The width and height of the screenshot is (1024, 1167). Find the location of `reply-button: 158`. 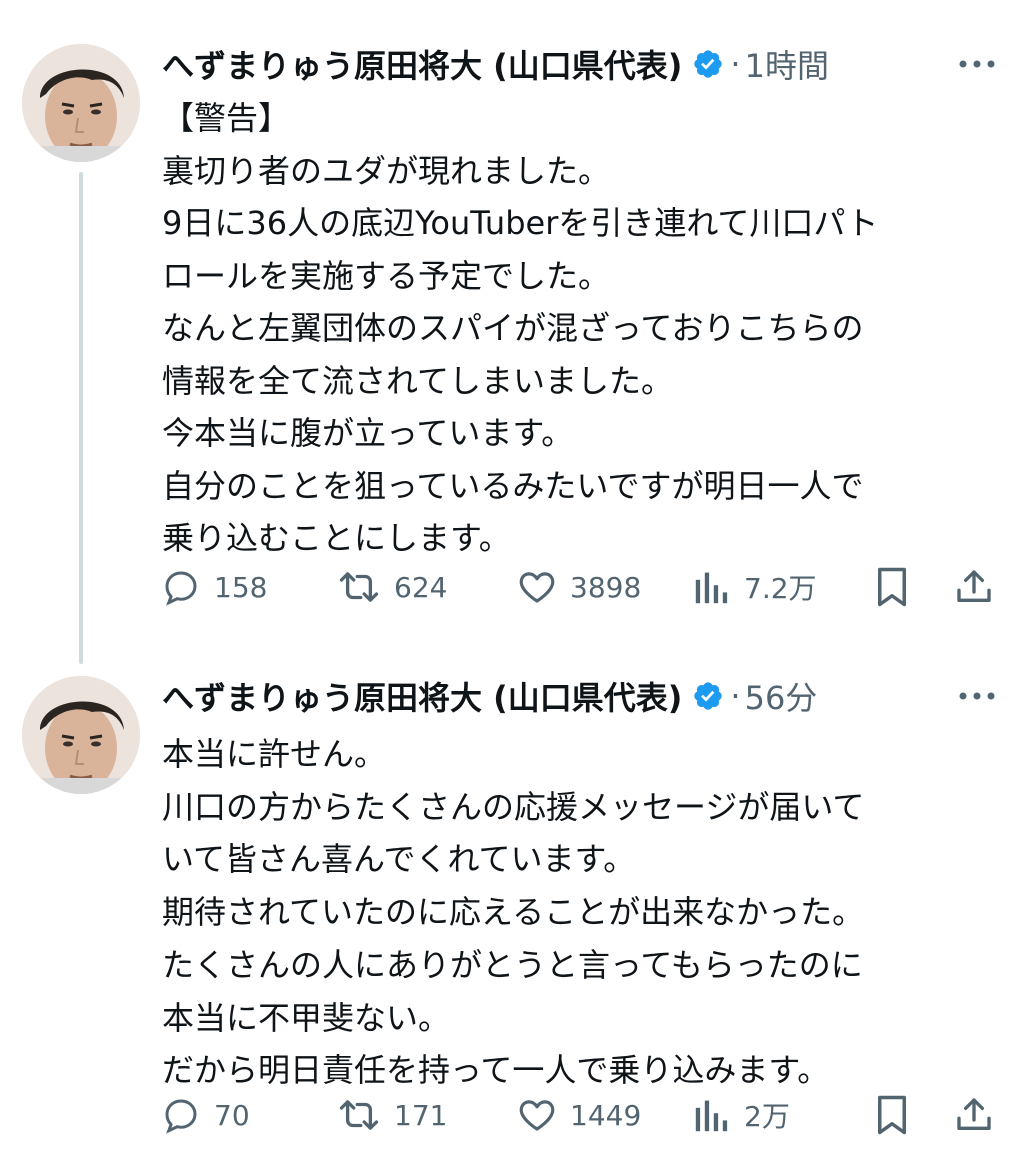

reply-button: 158 is located at coordinates (213, 587).